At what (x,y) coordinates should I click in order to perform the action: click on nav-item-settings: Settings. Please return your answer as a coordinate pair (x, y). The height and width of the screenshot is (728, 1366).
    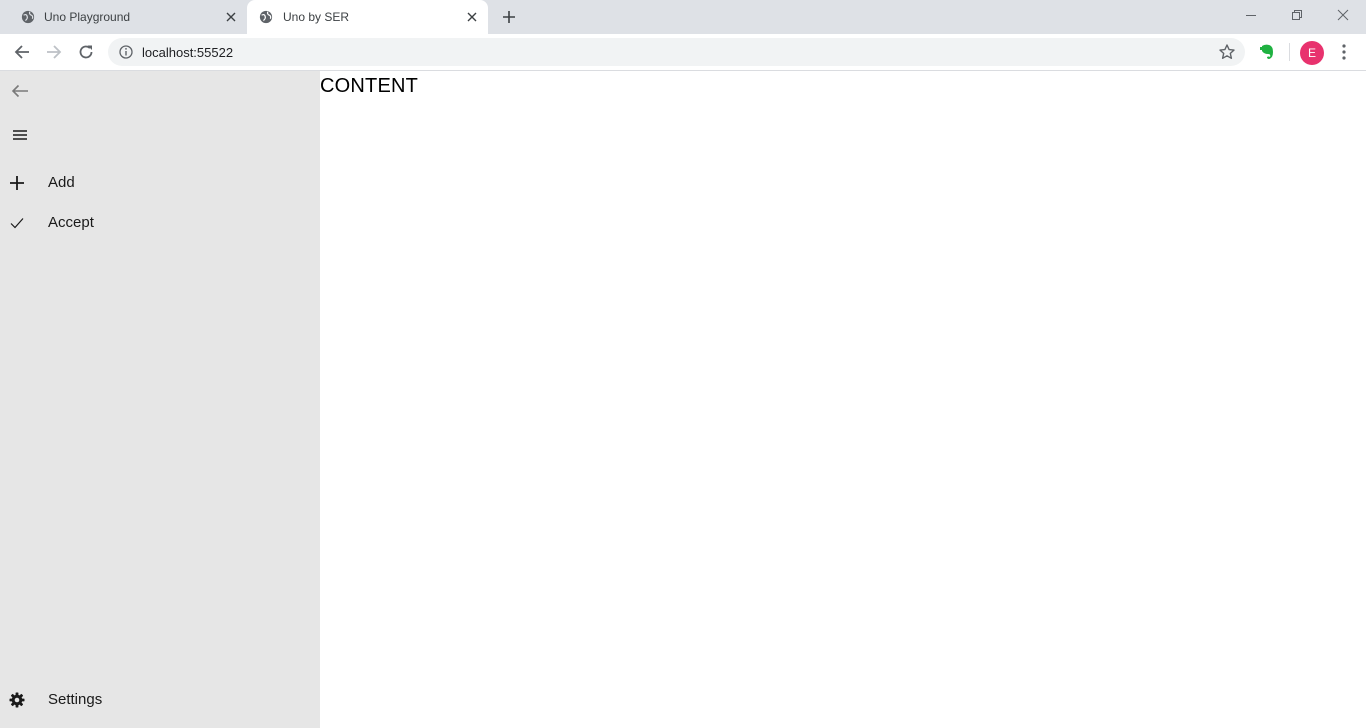
    Looking at the image, I should click on (160, 700).